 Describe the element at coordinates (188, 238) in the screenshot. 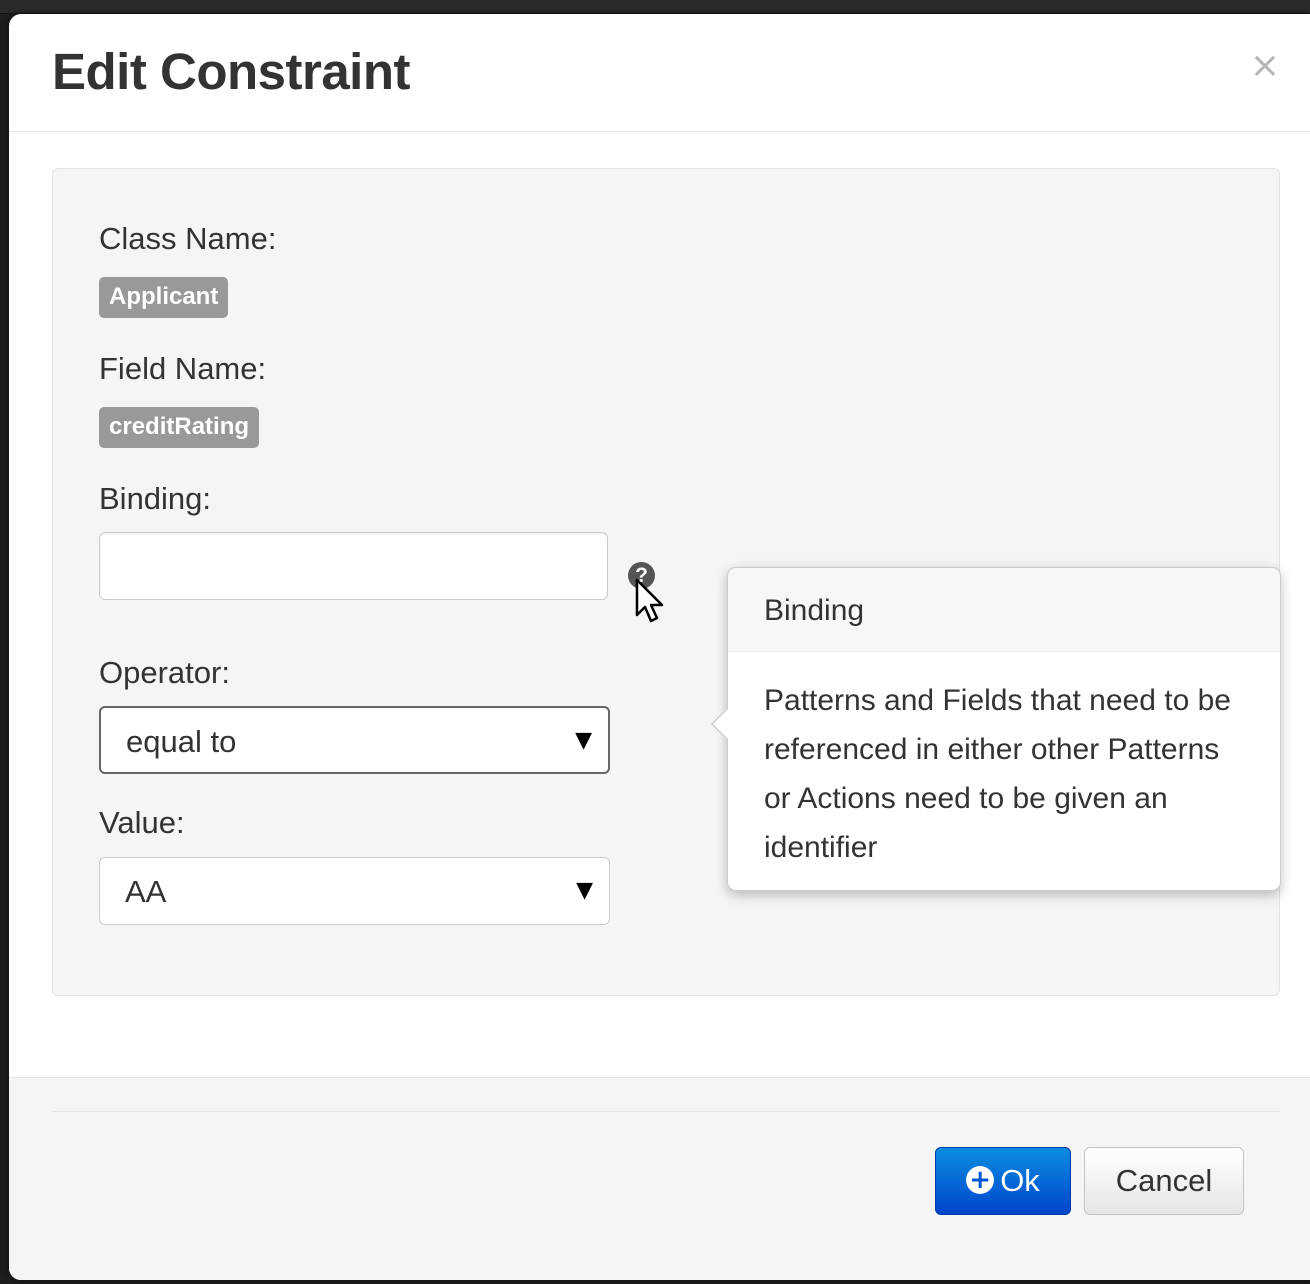

I see `class-name-label: Class Name:` at that location.